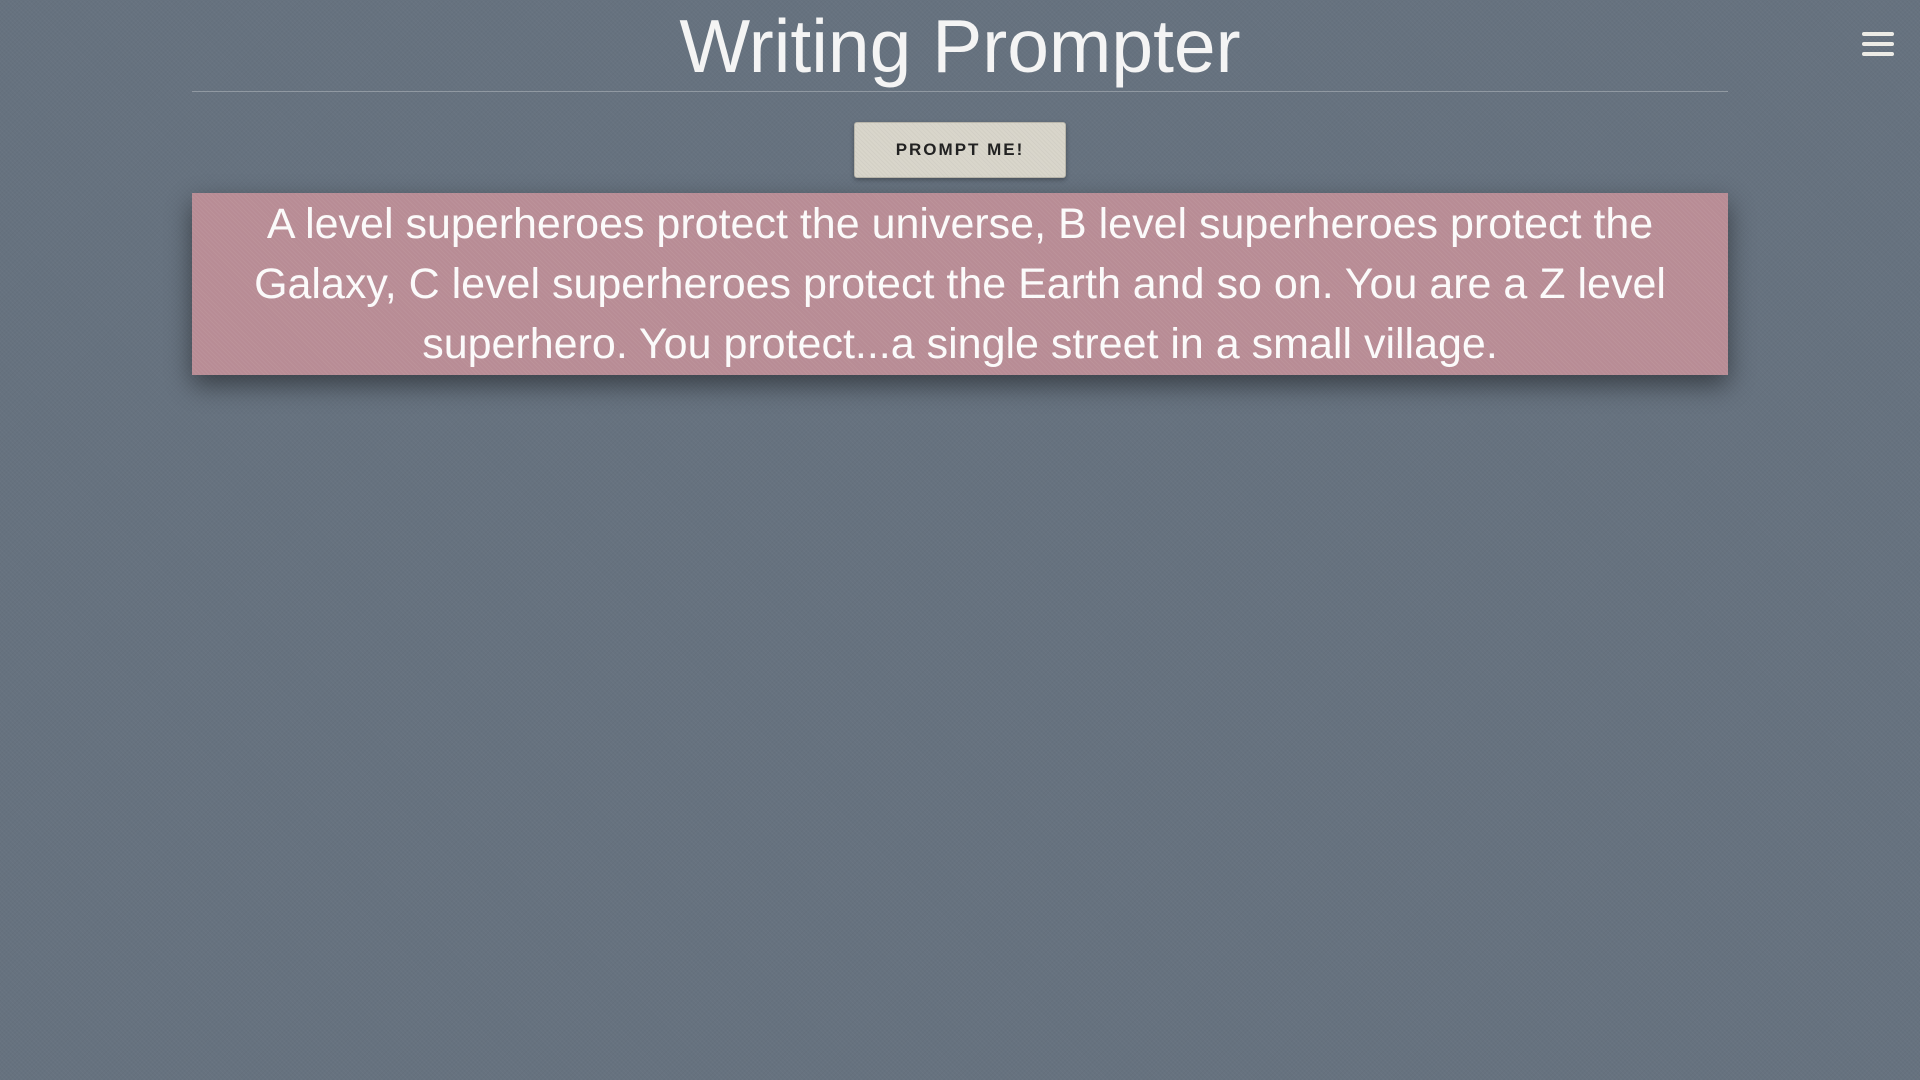  I want to click on page-title: Writing Prompter, so click(960, 46).